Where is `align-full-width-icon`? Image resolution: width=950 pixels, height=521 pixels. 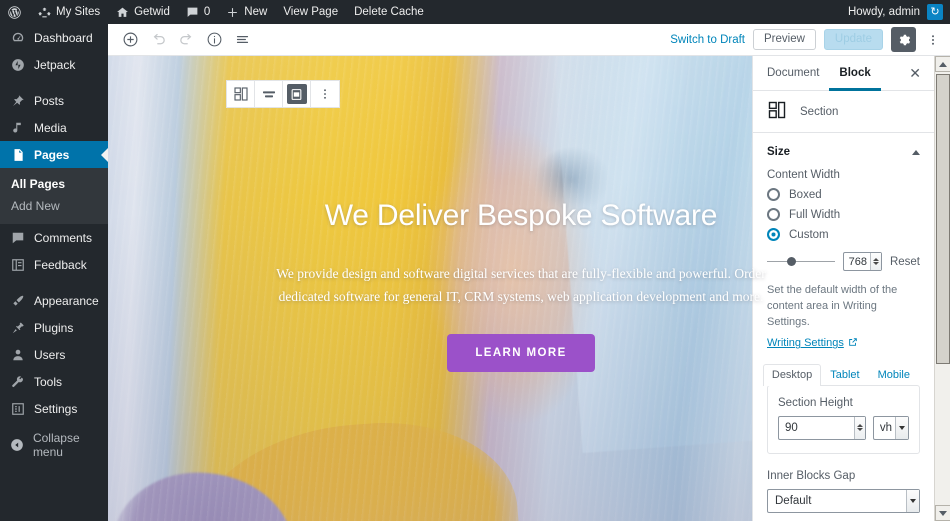 align-full-width-icon is located at coordinates (269, 94).